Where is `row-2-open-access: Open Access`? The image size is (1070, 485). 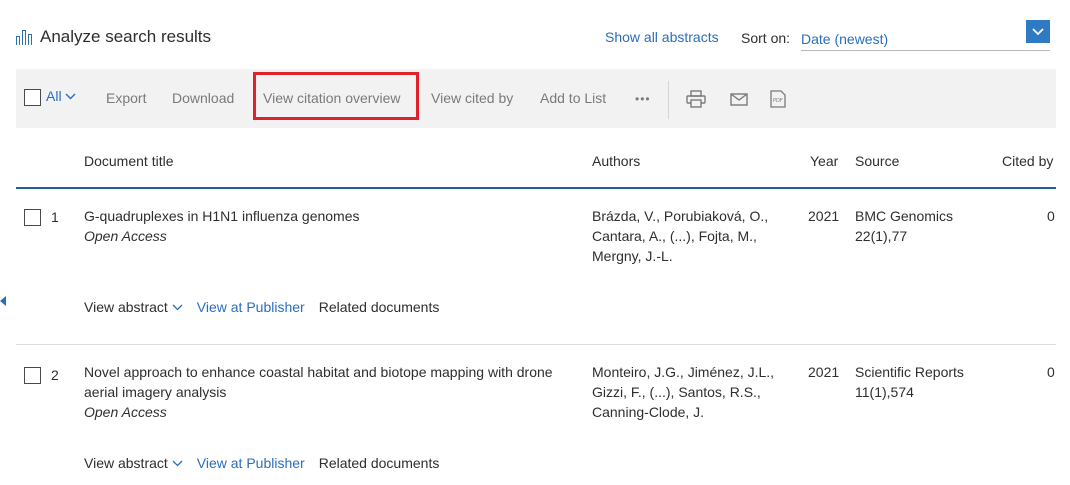 row-2-open-access: Open Access is located at coordinates (125, 412).